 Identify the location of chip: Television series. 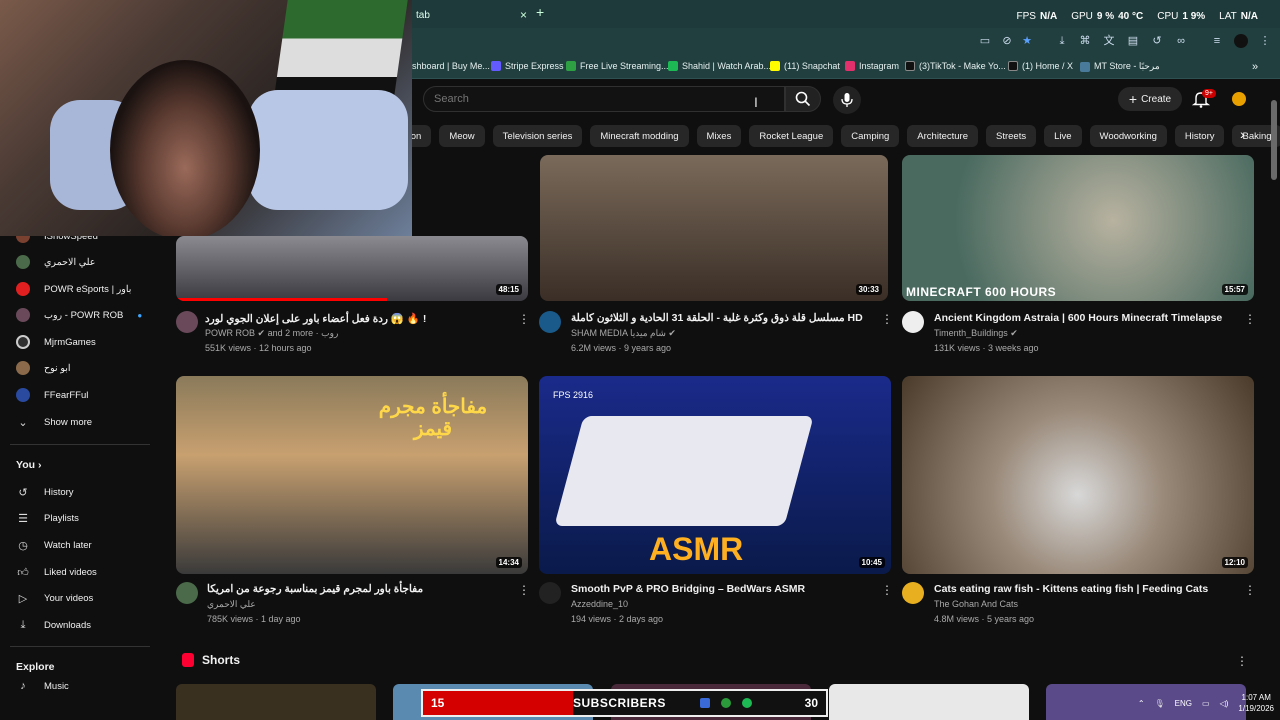
(537, 136).